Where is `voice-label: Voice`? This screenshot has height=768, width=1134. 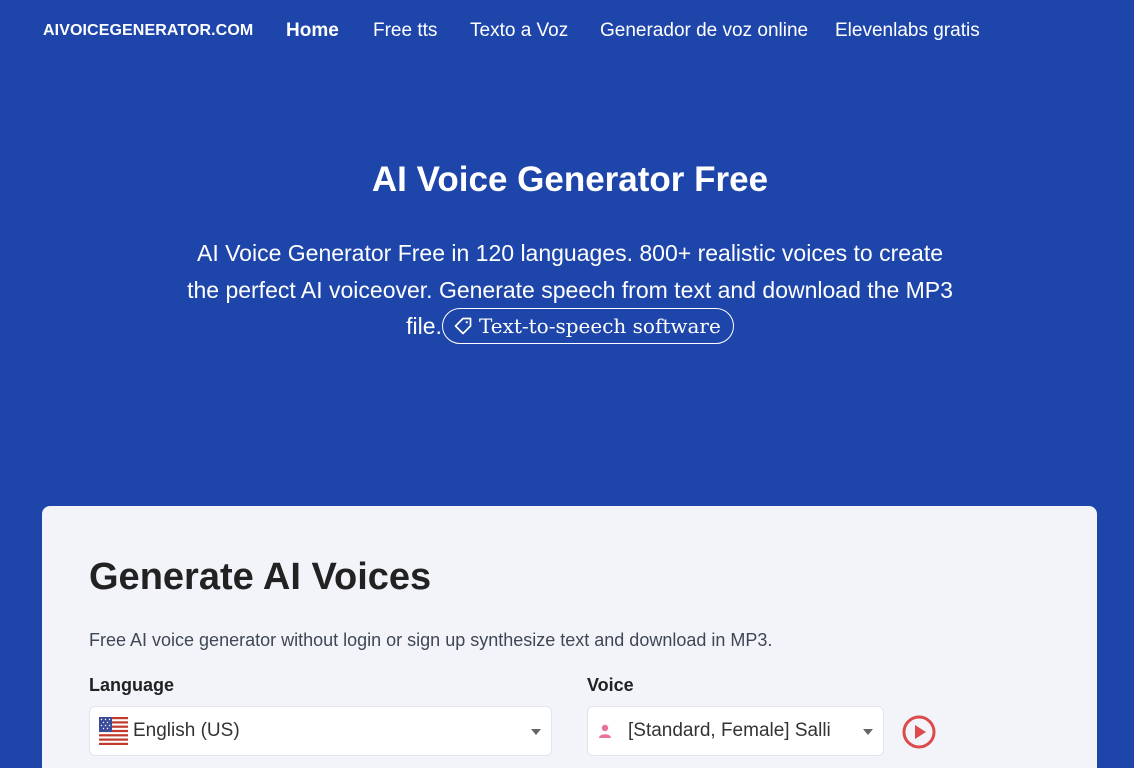
voice-label: Voice is located at coordinates (610, 685).